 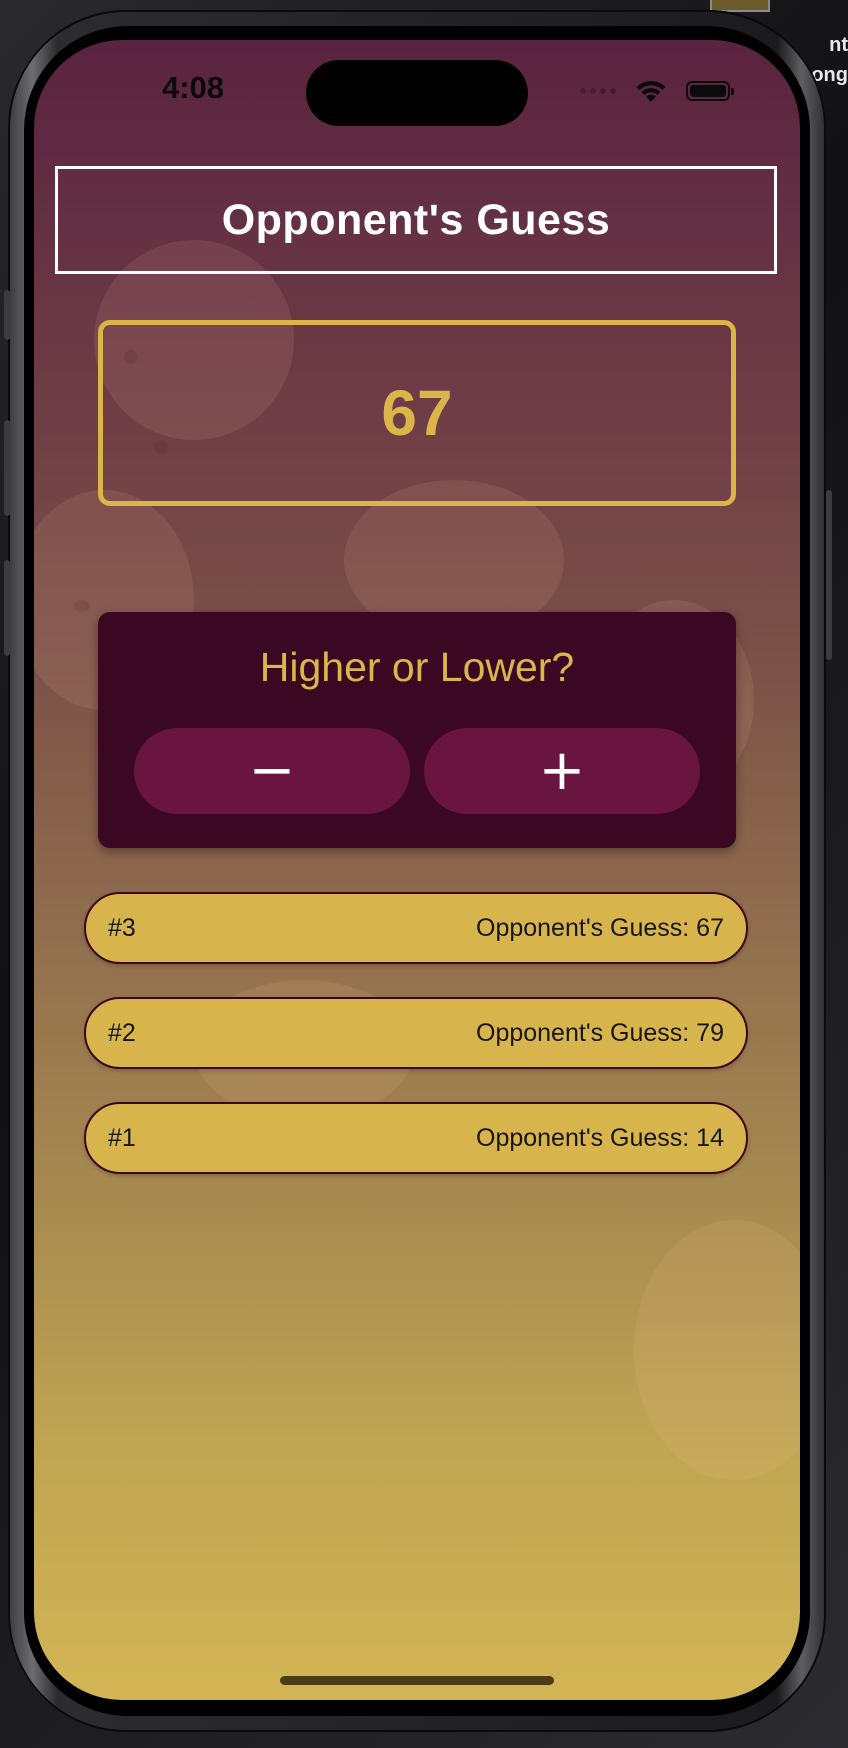 What do you see at coordinates (838, 45) in the screenshot?
I see `background-window-text: nt` at bounding box center [838, 45].